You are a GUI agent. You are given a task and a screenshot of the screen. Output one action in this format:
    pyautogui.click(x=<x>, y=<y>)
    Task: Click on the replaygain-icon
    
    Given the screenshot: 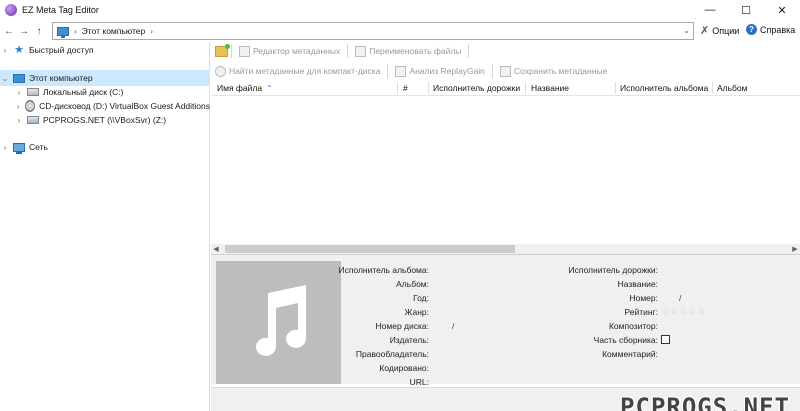 What is the action you would take?
    pyautogui.click(x=401, y=71)
    